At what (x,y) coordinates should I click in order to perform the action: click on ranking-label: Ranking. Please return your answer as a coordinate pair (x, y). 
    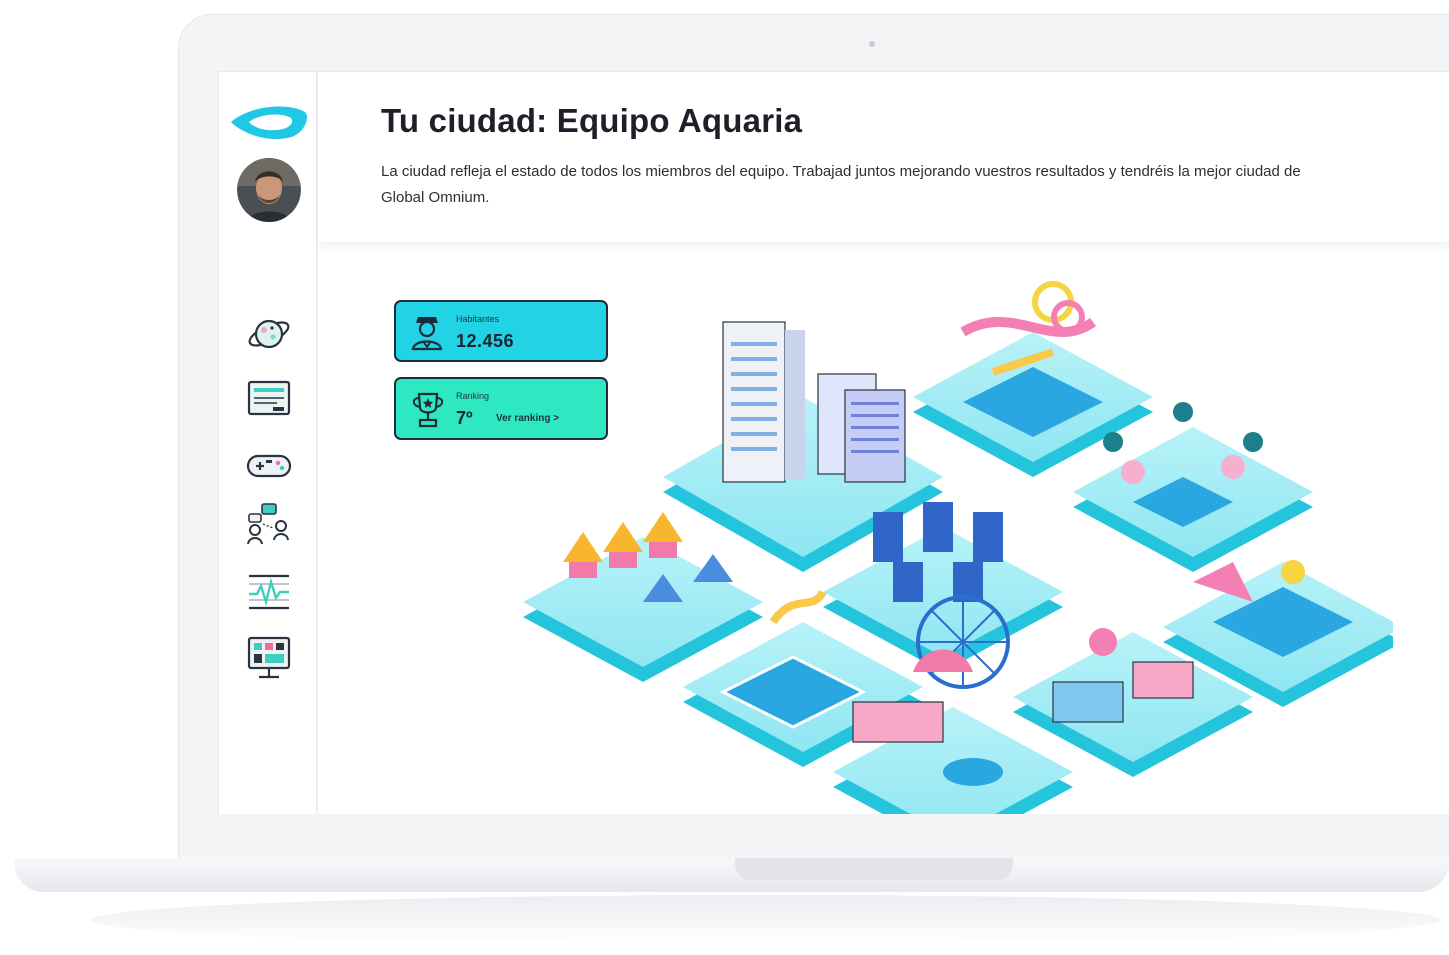
    Looking at the image, I should click on (473, 396).